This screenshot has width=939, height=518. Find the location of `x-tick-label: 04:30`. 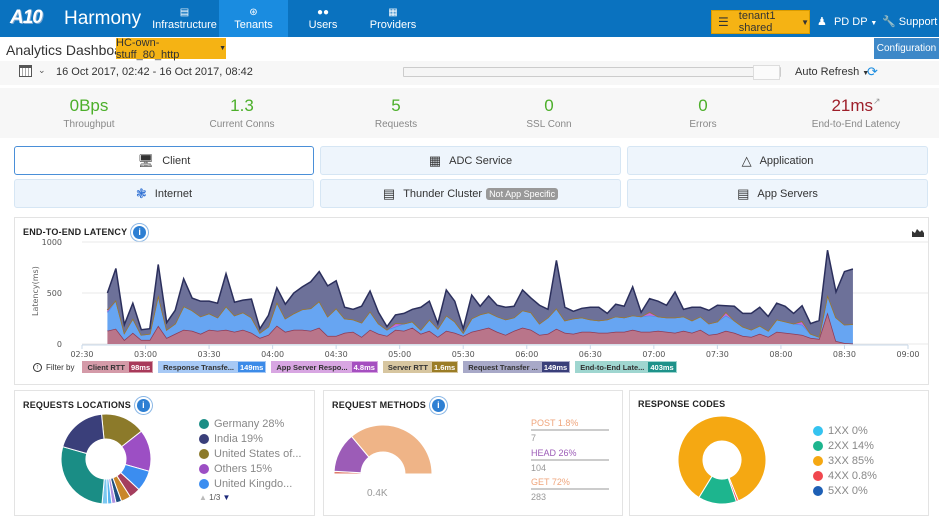

x-tick-label: 04:30 is located at coordinates (336, 354).